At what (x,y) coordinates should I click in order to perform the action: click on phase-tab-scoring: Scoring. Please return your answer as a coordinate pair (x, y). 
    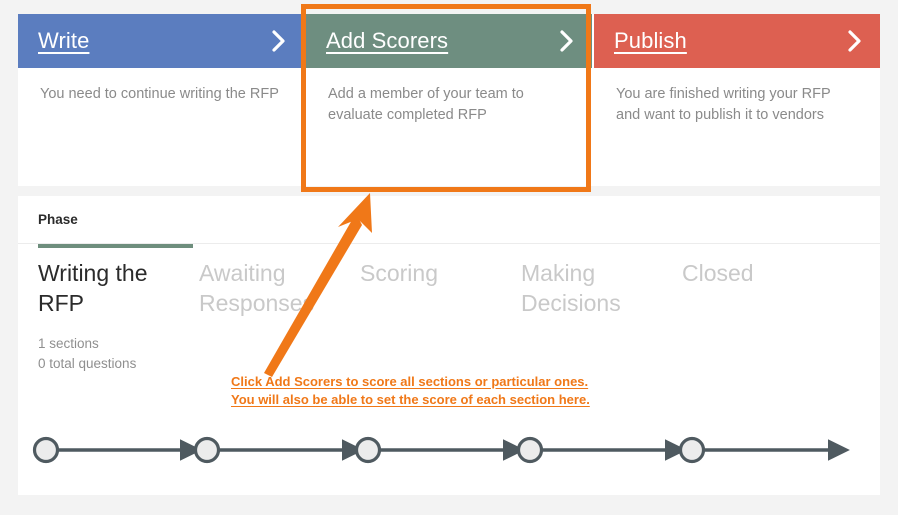
    Looking at the image, I should click on (440, 309).